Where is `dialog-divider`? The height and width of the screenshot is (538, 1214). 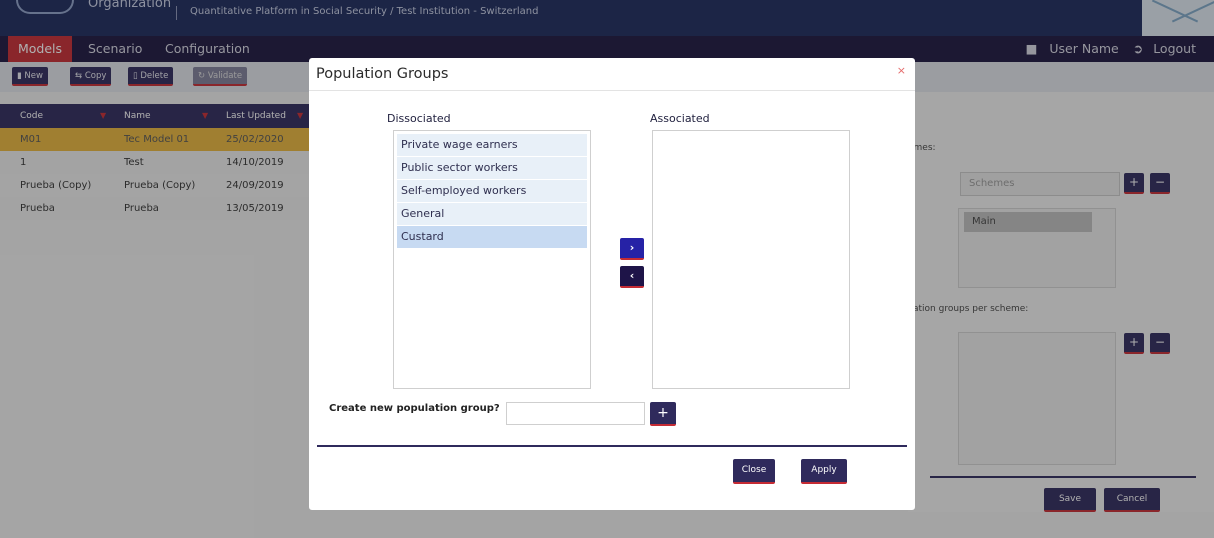 dialog-divider is located at coordinates (612, 90).